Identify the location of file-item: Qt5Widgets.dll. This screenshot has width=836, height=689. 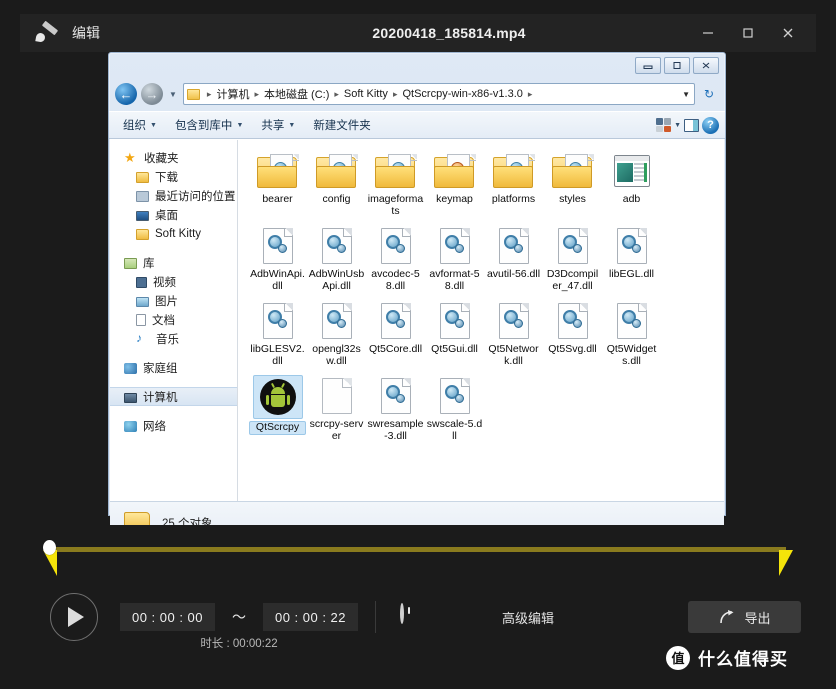
(631, 333).